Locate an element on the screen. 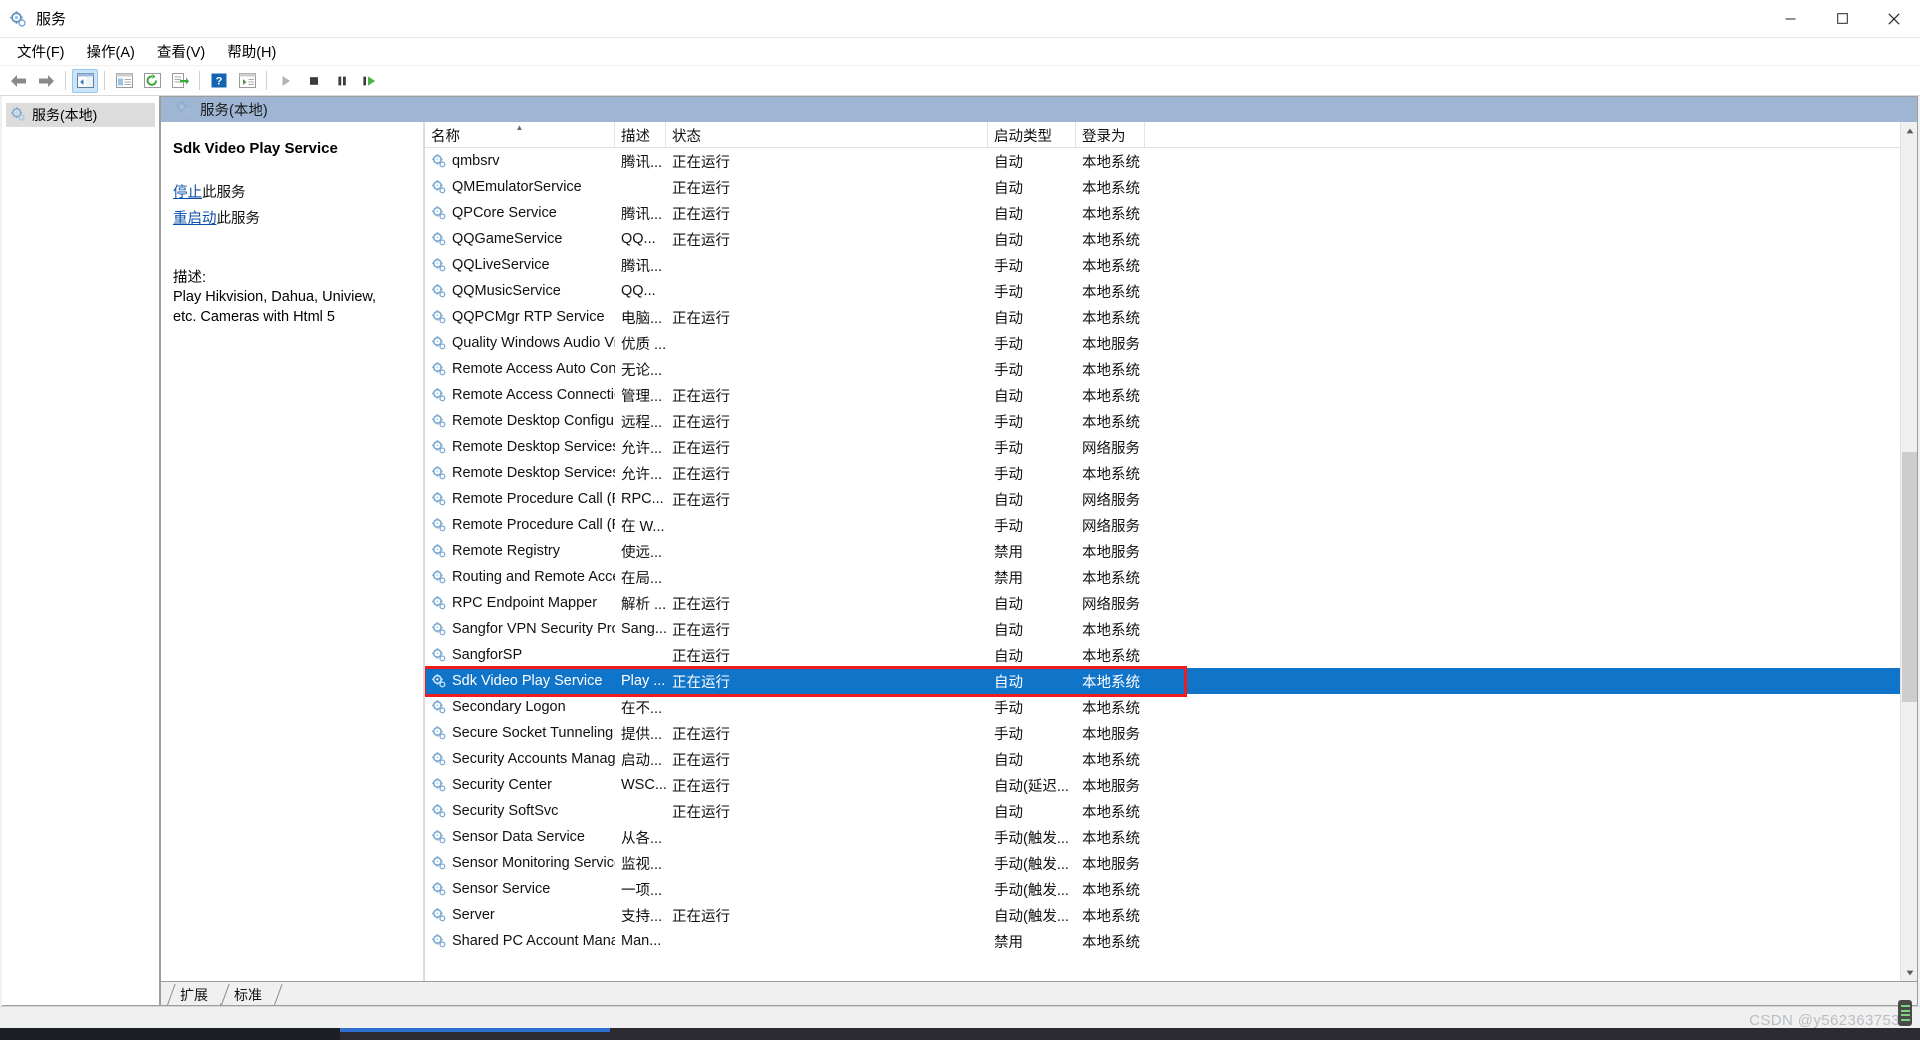 This screenshot has width=1920, height=1040. service-name-text: qmbsrv is located at coordinates (476, 161).